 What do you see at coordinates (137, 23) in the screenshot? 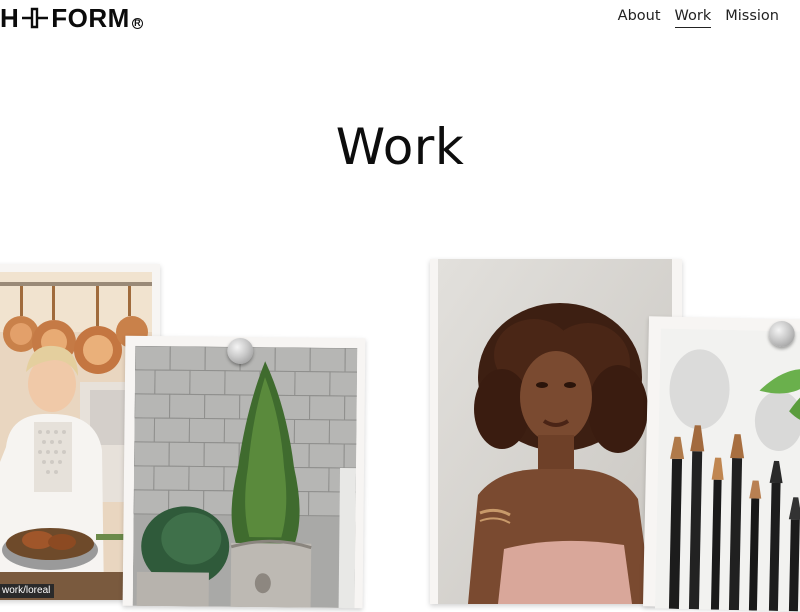
I see `registered-mark-icon: R` at bounding box center [137, 23].